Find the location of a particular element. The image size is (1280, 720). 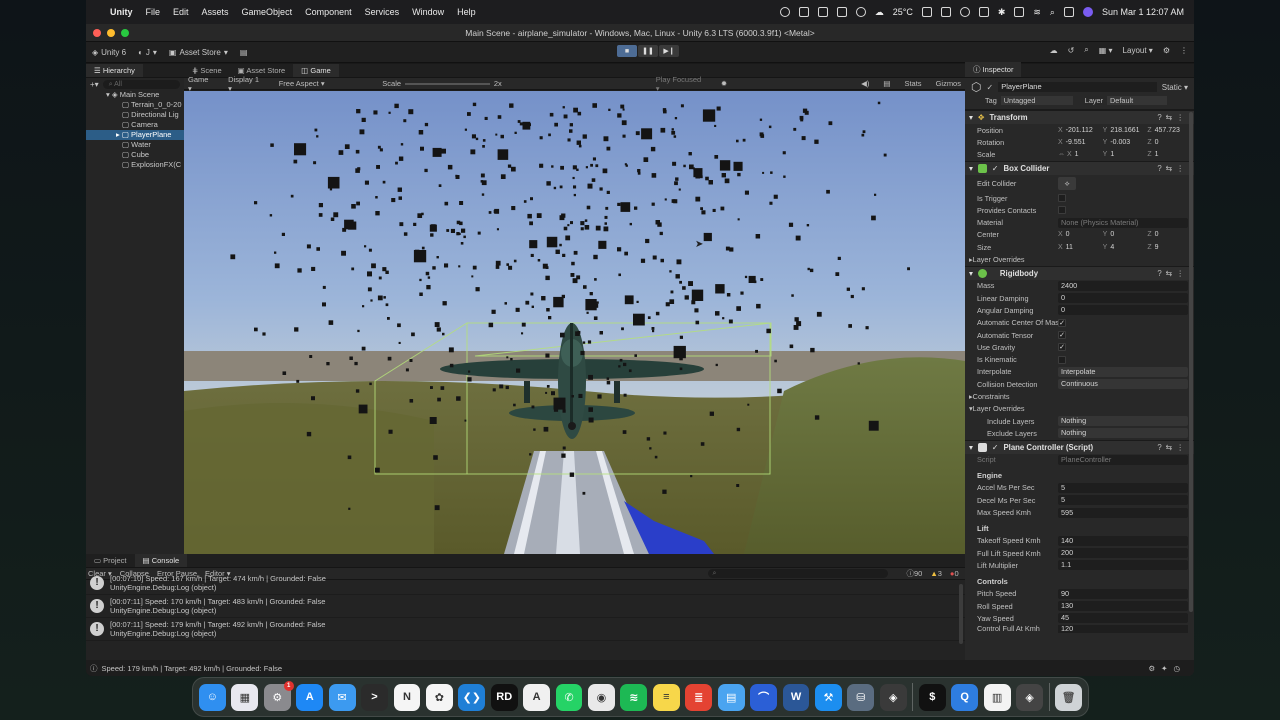

log-info-toggle: ⓘ90 is located at coordinates (914, 573).